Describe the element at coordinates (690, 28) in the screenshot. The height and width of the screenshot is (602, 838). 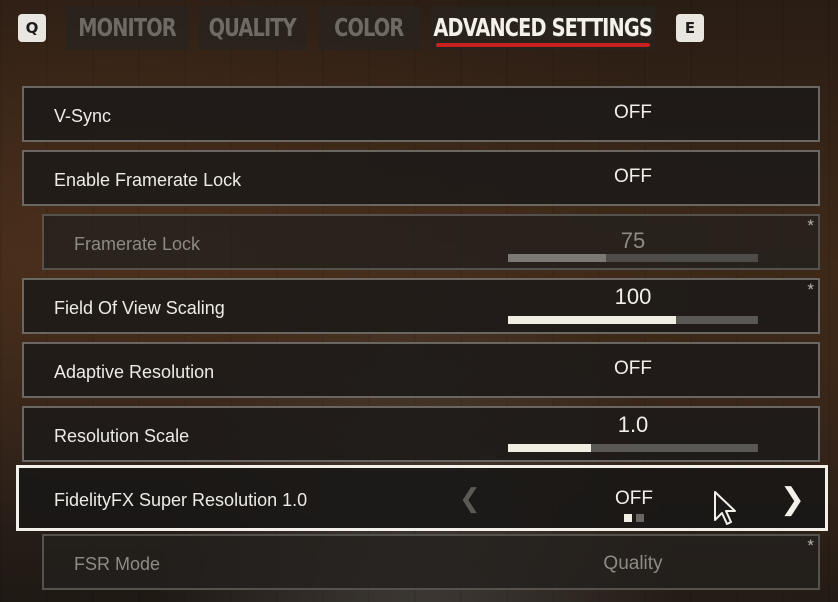
I see `next-tab-key: E` at that location.